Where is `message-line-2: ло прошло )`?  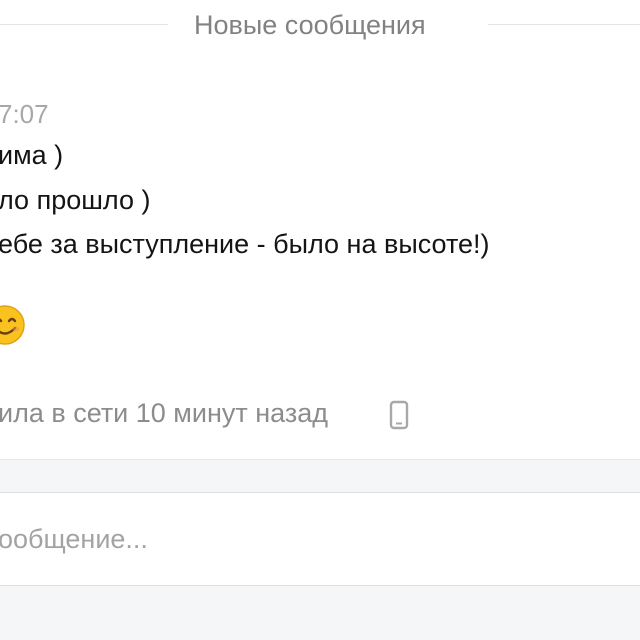
message-line-2: ло прошло ) is located at coordinates (75, 200).